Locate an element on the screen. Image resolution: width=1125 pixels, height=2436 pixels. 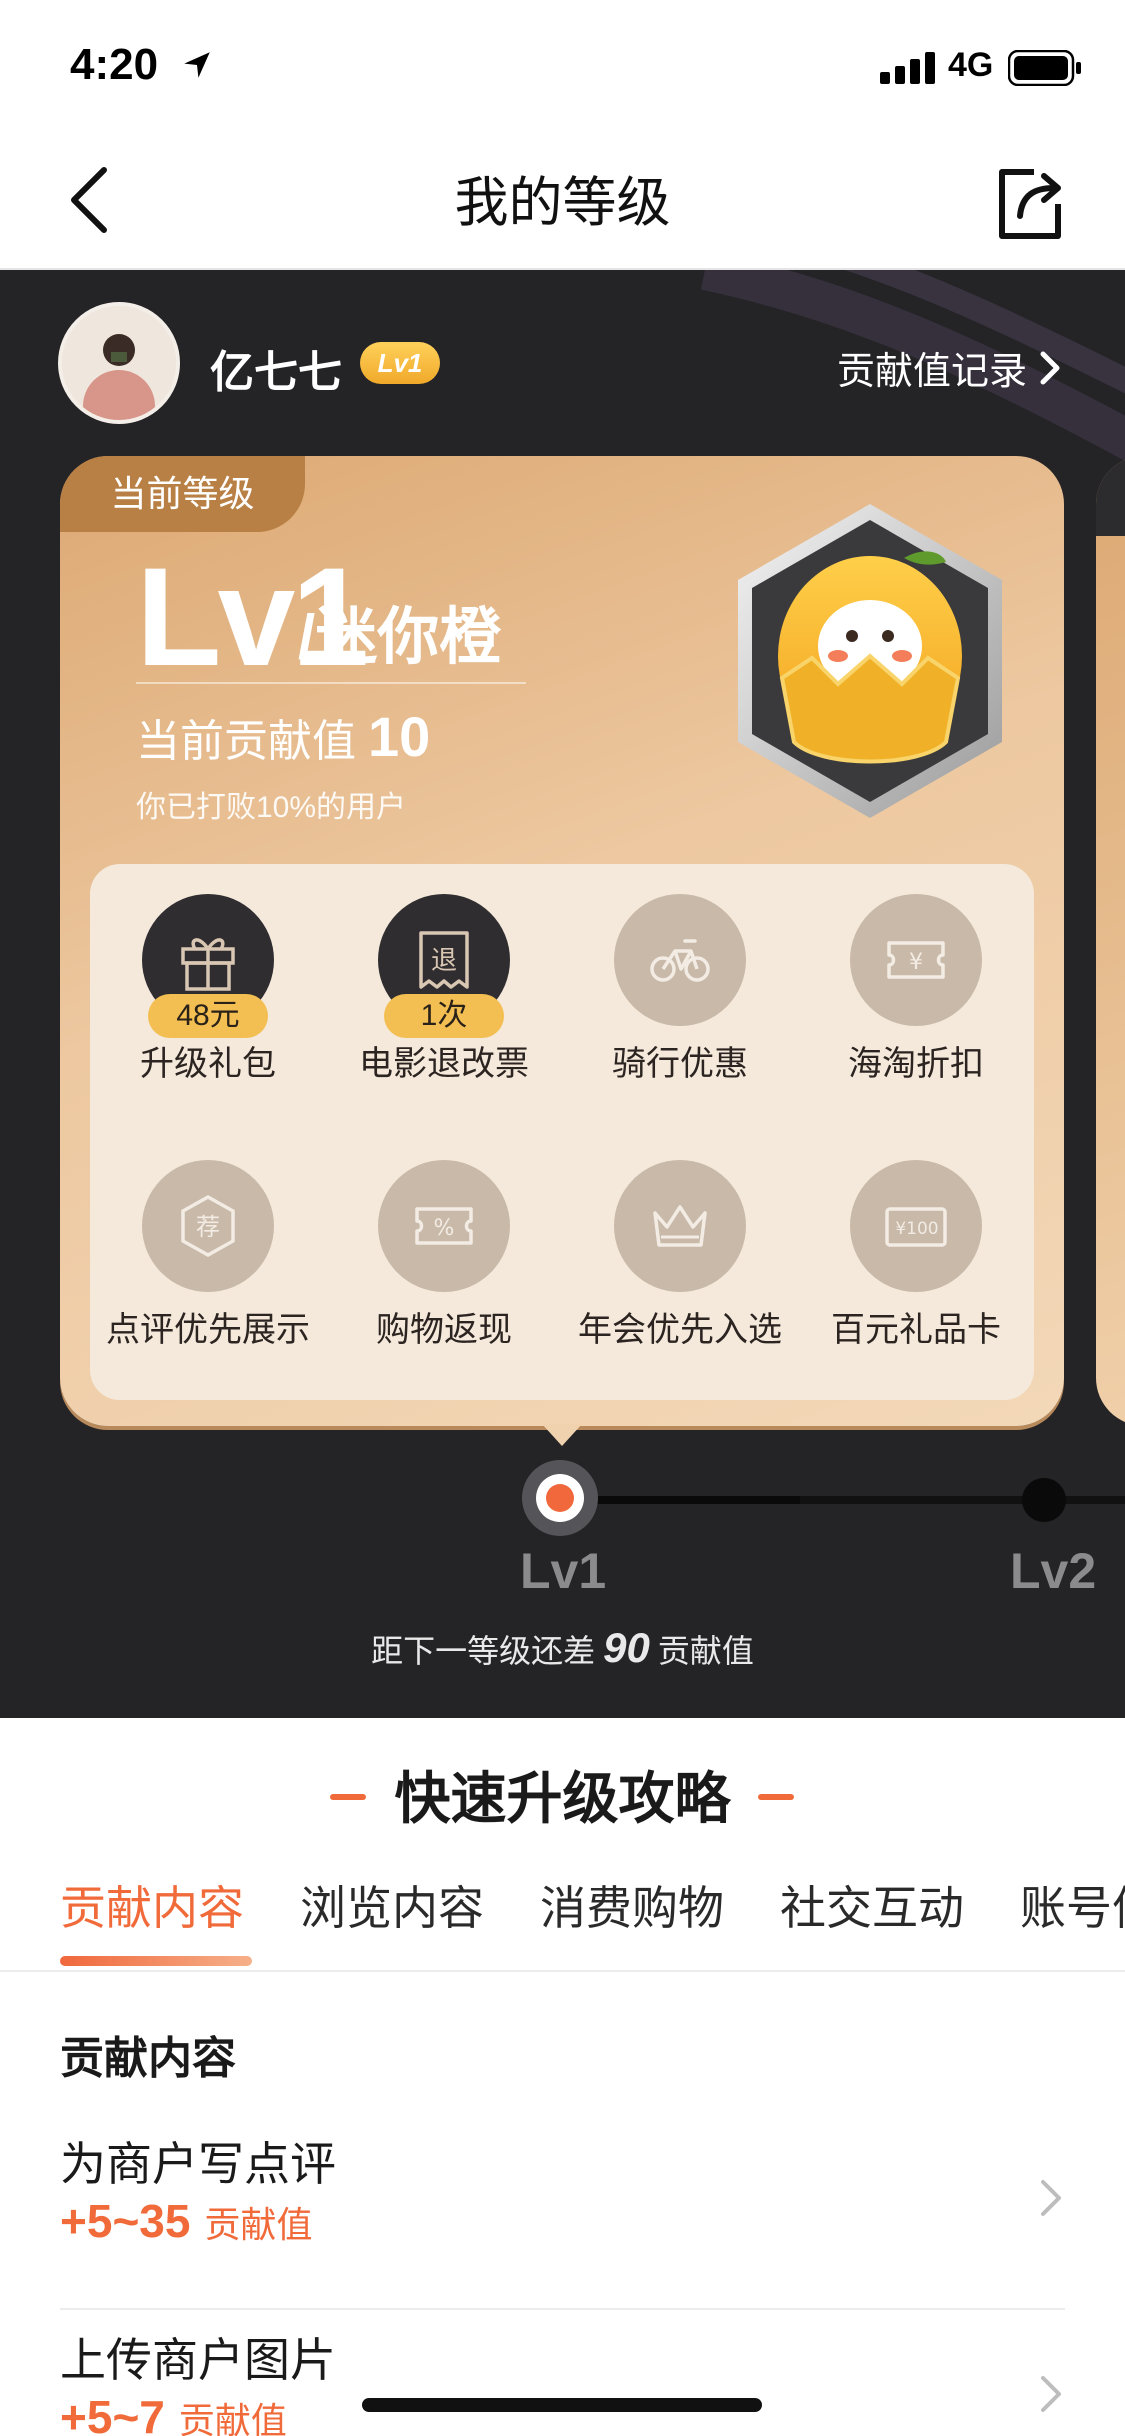
contribution-value: 10 is located at coordinates (399, 736).